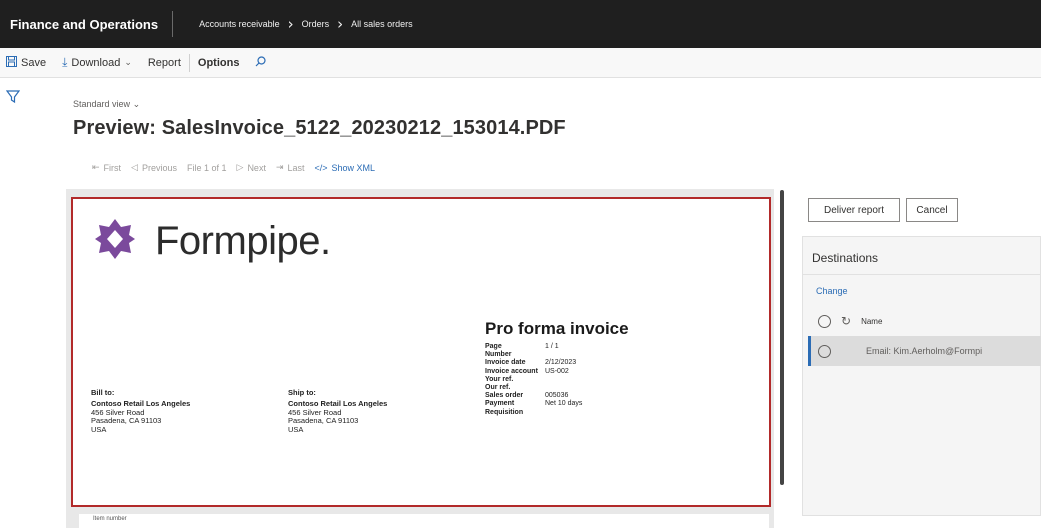  What do you see at coordinates (34, 62) in the screenshot?
I see `save-label: Save` at bounding box center [34, 62].